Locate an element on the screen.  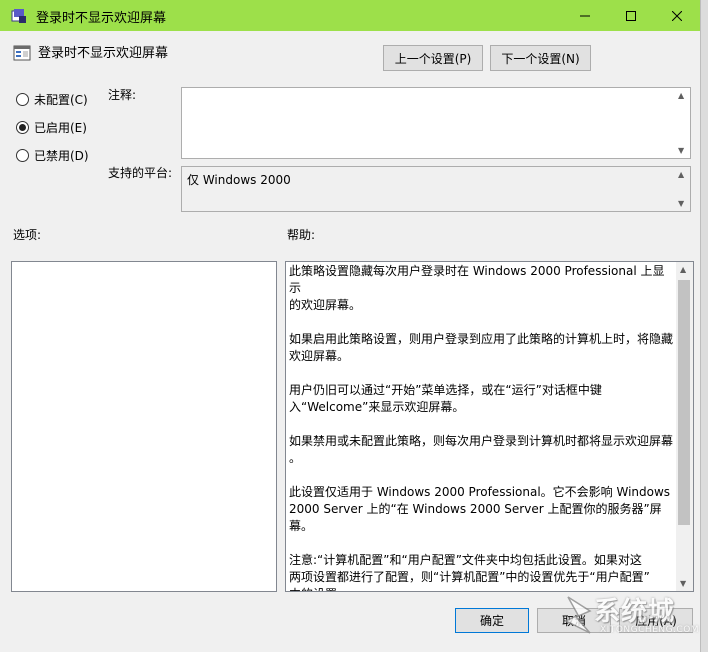
previous-setting-button: 上一个设置(P) is located at coordinates (433, 58).